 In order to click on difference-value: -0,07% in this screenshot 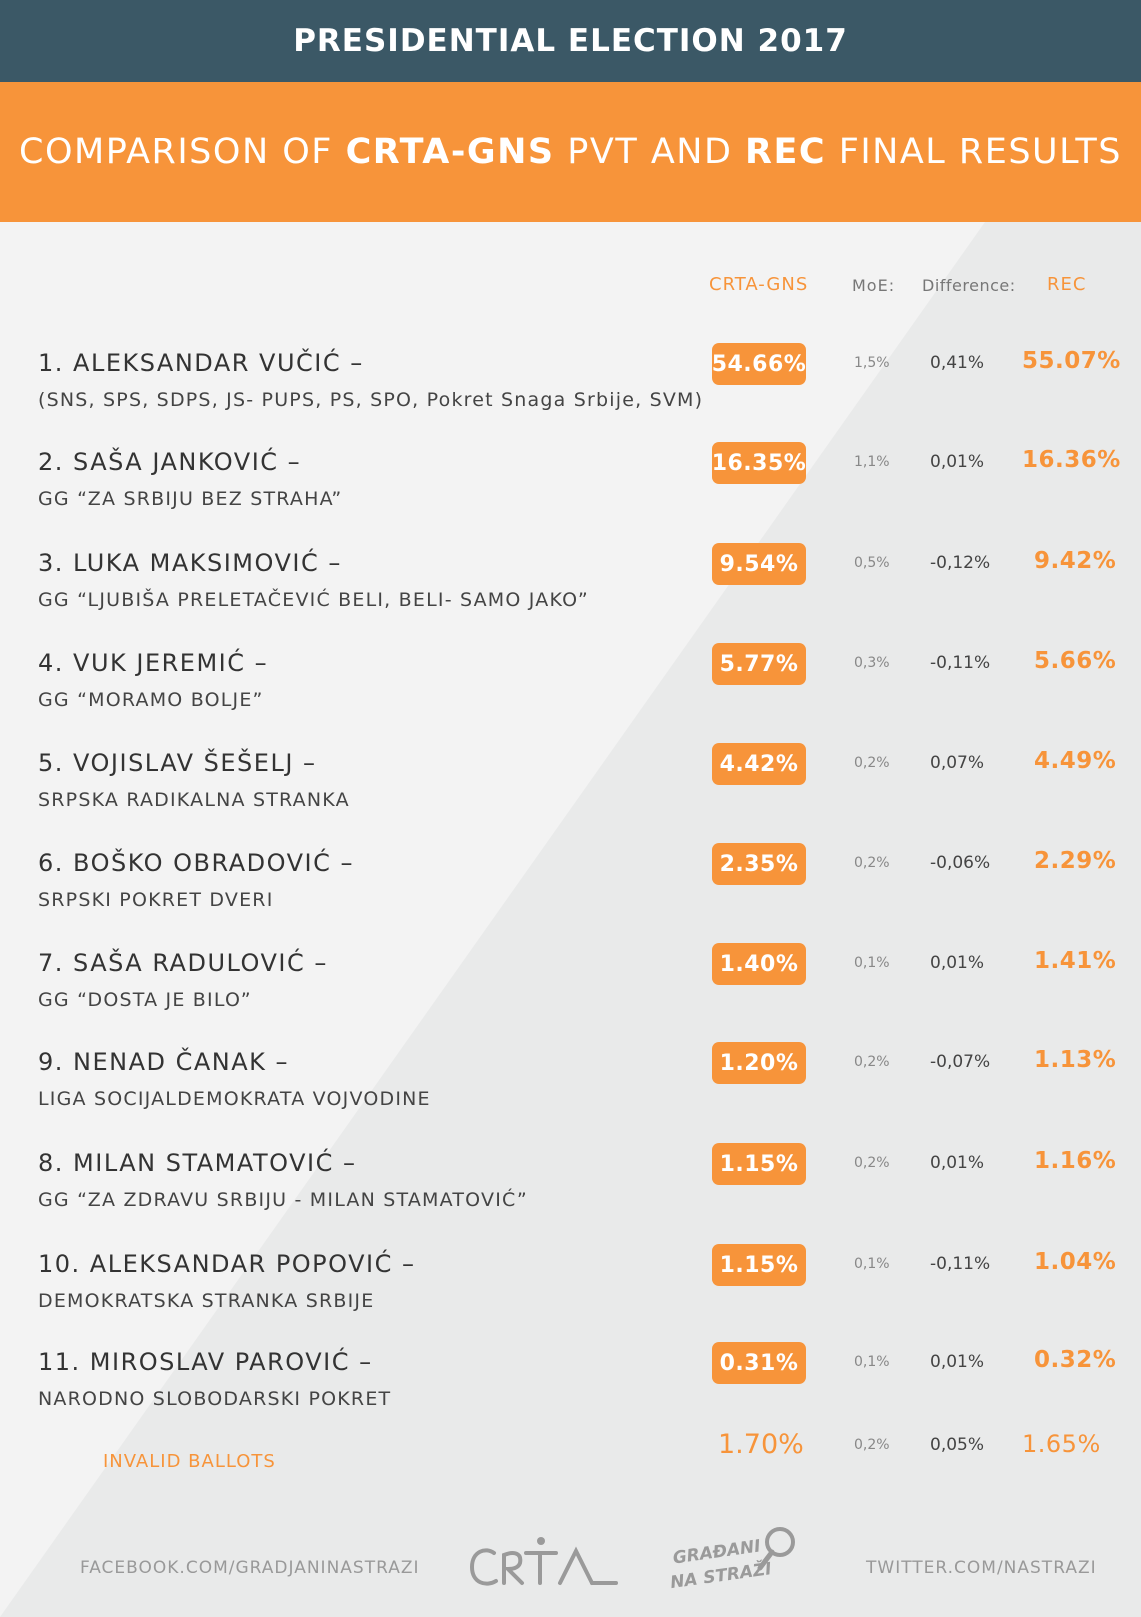, I will do `click(960, 1062)`.